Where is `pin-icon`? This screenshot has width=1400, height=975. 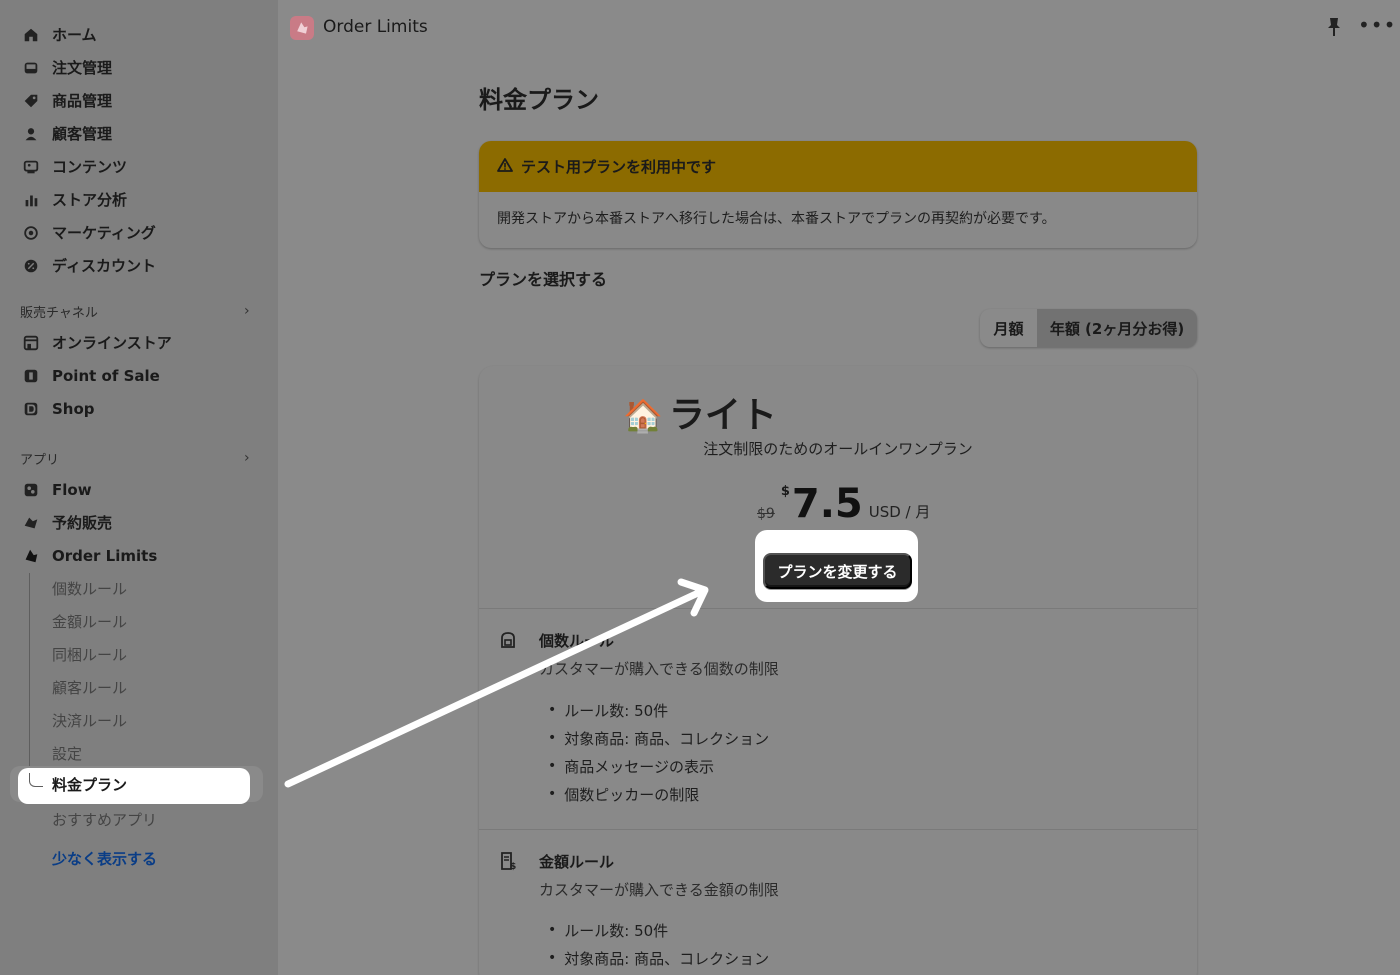 pin-icon is located at coordinates (1334, 27).